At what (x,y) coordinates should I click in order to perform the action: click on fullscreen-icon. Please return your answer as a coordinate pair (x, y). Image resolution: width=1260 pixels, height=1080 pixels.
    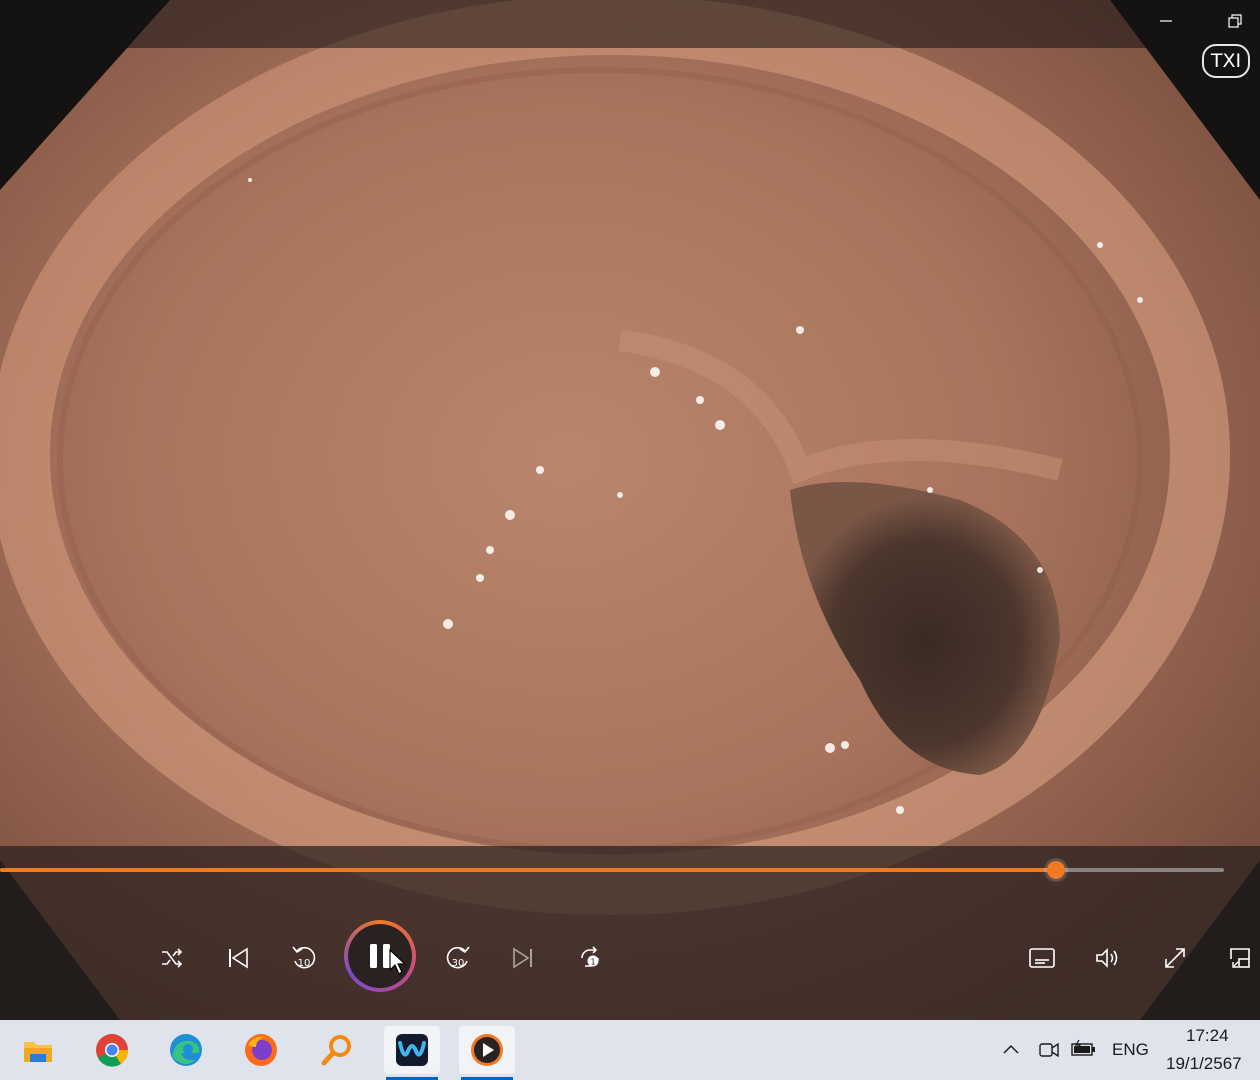
    Looking at the image, I should click on (1175, 958).